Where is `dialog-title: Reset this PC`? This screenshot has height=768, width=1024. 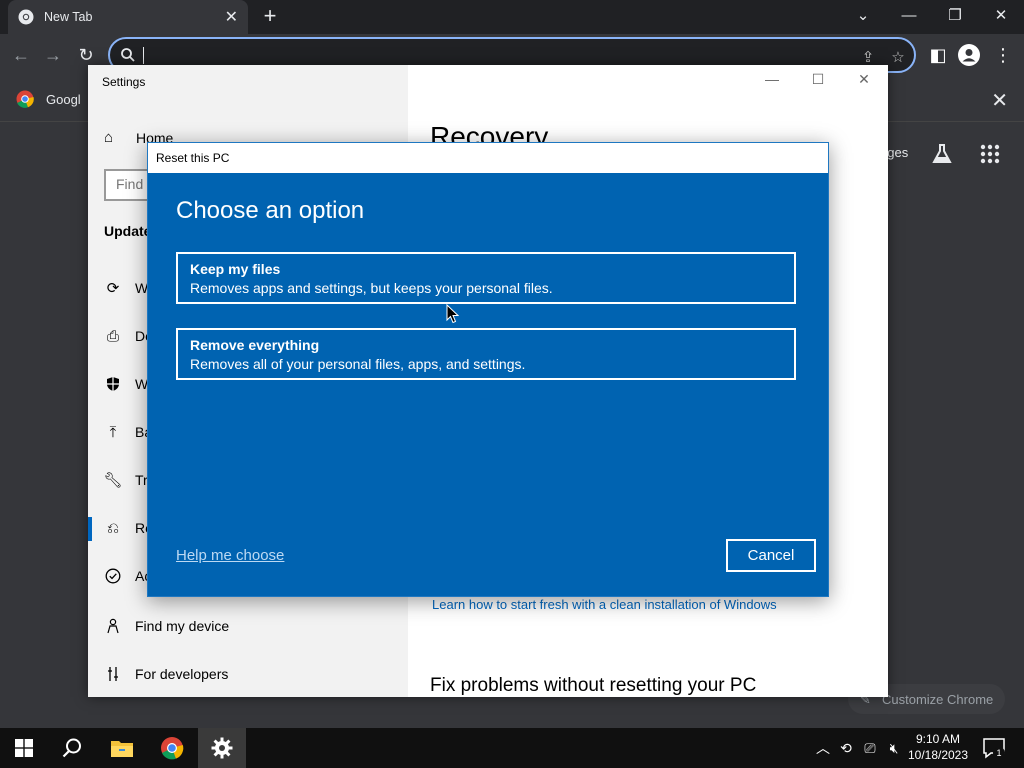
dialog-title: Reset this PC is located at coordinates (488, 158).